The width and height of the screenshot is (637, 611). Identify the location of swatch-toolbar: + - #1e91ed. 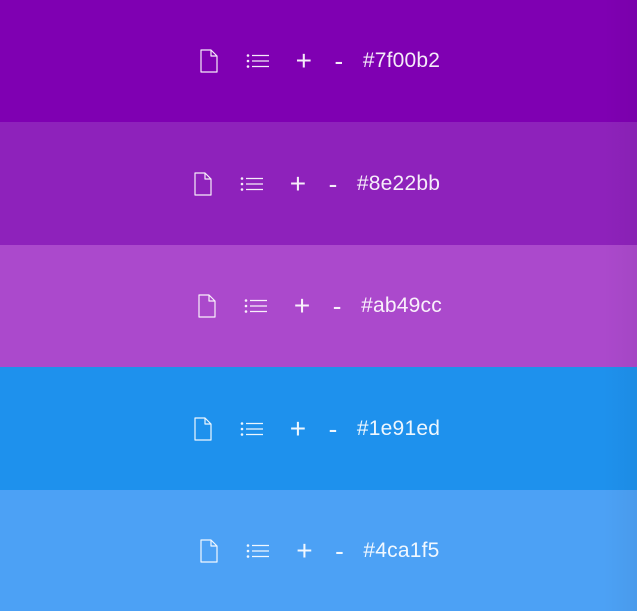
(315, 429).